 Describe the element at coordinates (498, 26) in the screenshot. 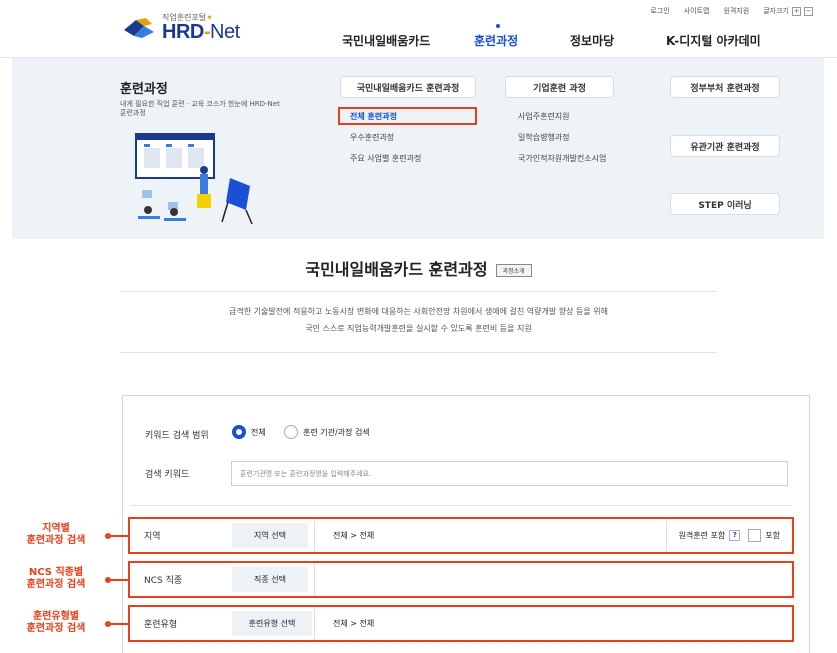

I see `active-indicator` at that location.